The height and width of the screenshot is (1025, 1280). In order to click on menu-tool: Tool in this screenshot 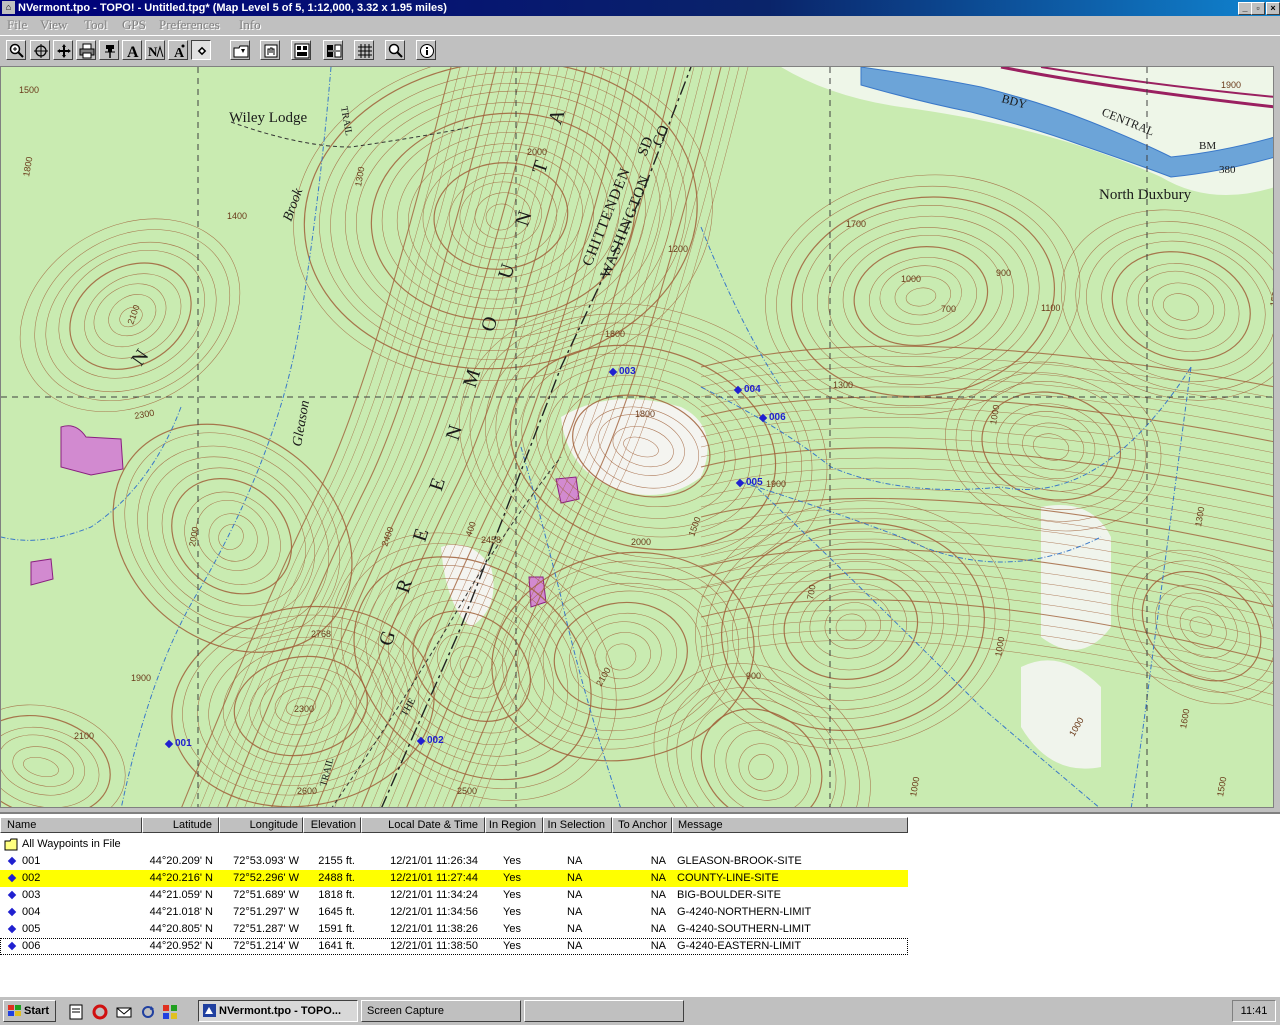, I will do `click(96, 25)`.